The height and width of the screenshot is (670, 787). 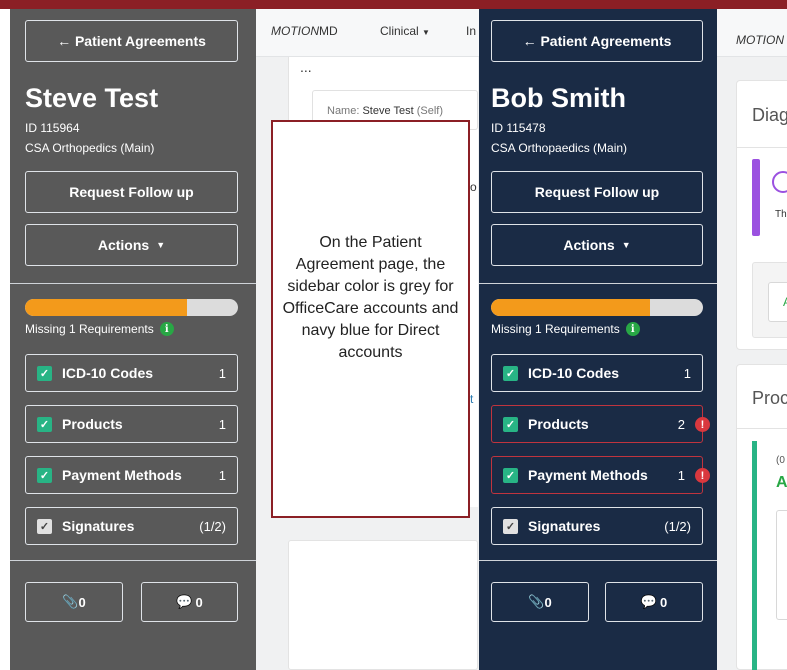 What do you see at coordinates (90, 148) in the screenshot?
I see `clinic-name: CSA Orthopedics (Main)` at bounding box center [90, 148].